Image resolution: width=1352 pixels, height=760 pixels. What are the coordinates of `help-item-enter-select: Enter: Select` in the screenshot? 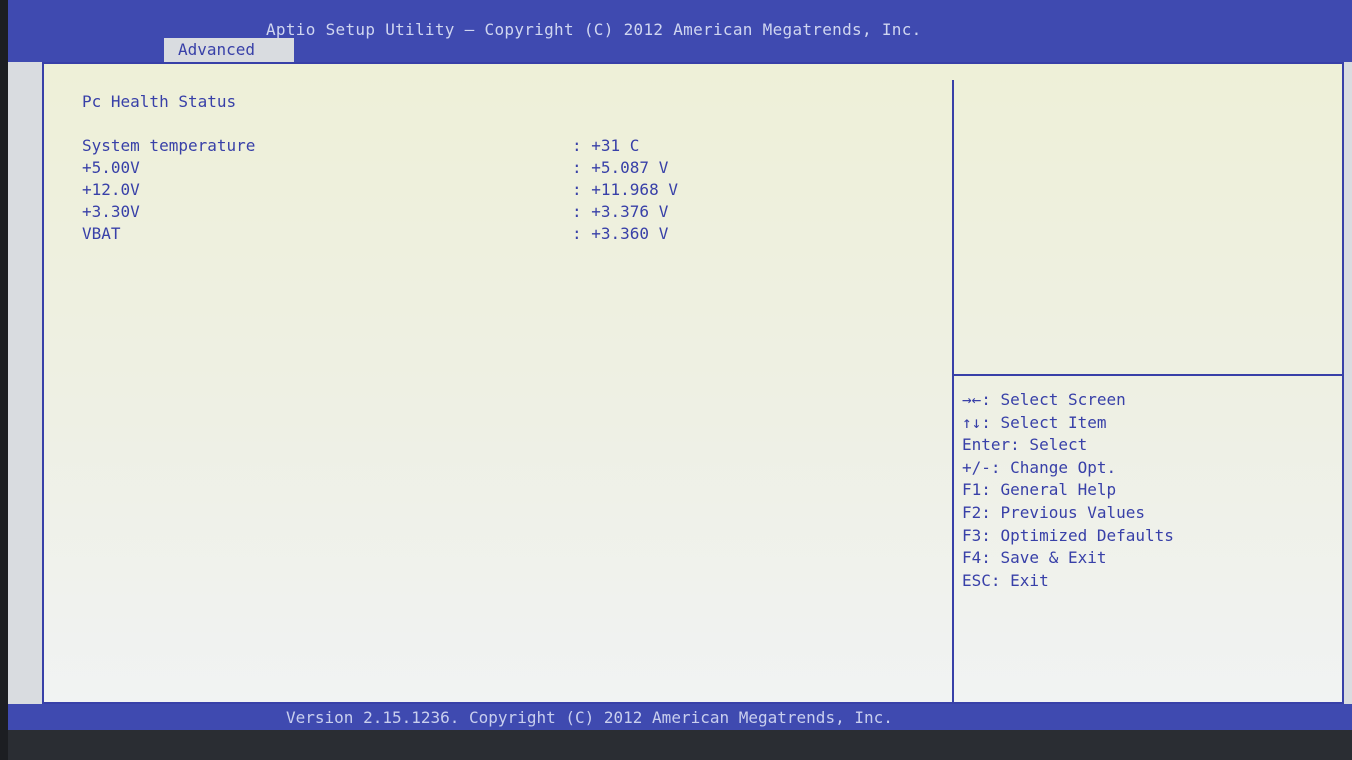 It's located at (1025, 445).